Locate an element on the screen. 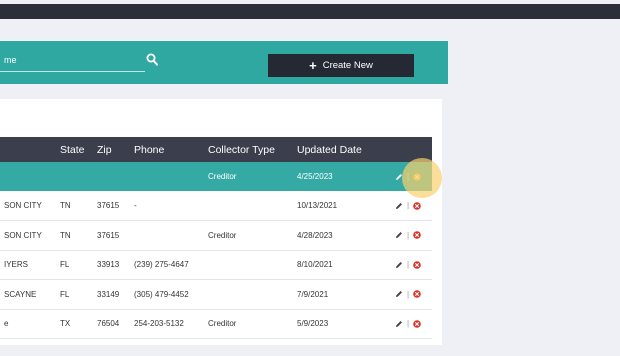 The height and width of the screenshot is (356, 620). table-row: IYERS FL 33913 (239) 275-4647 8/10/2021 | is located at coordinates (216, 265).